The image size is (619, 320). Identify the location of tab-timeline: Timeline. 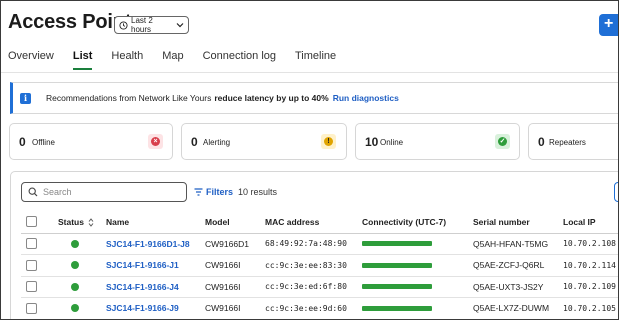
(315, 57).